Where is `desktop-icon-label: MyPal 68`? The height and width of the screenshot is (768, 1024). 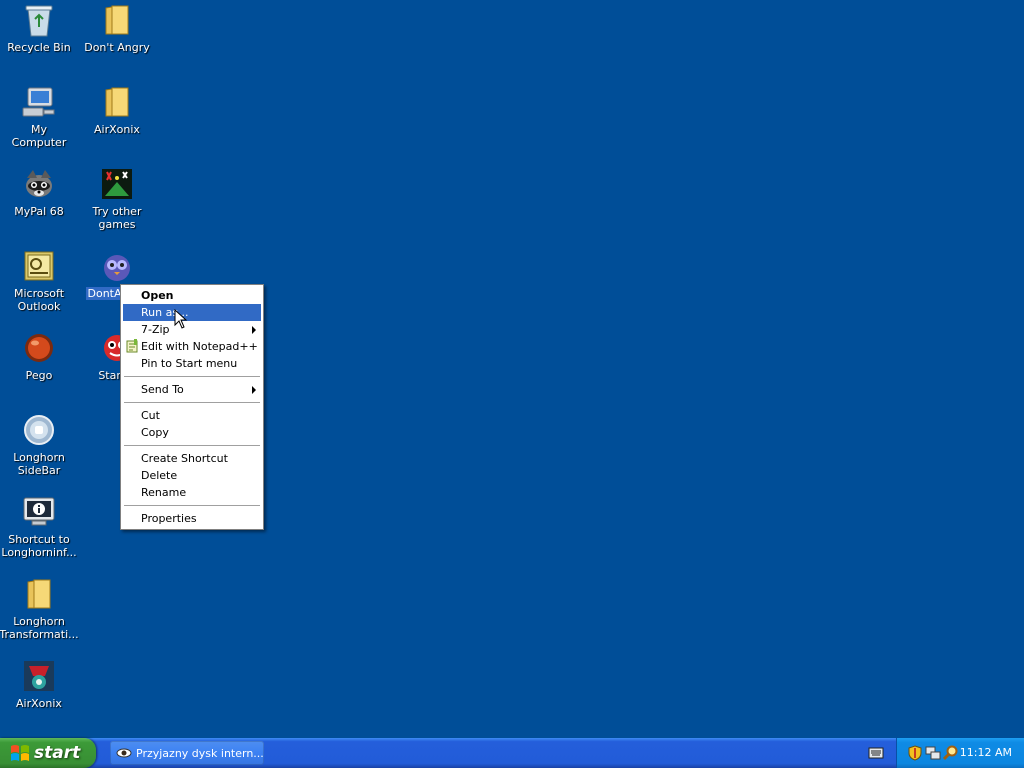 desktop-icon-label: MyPal 68 is located at coordinates (39, 211).